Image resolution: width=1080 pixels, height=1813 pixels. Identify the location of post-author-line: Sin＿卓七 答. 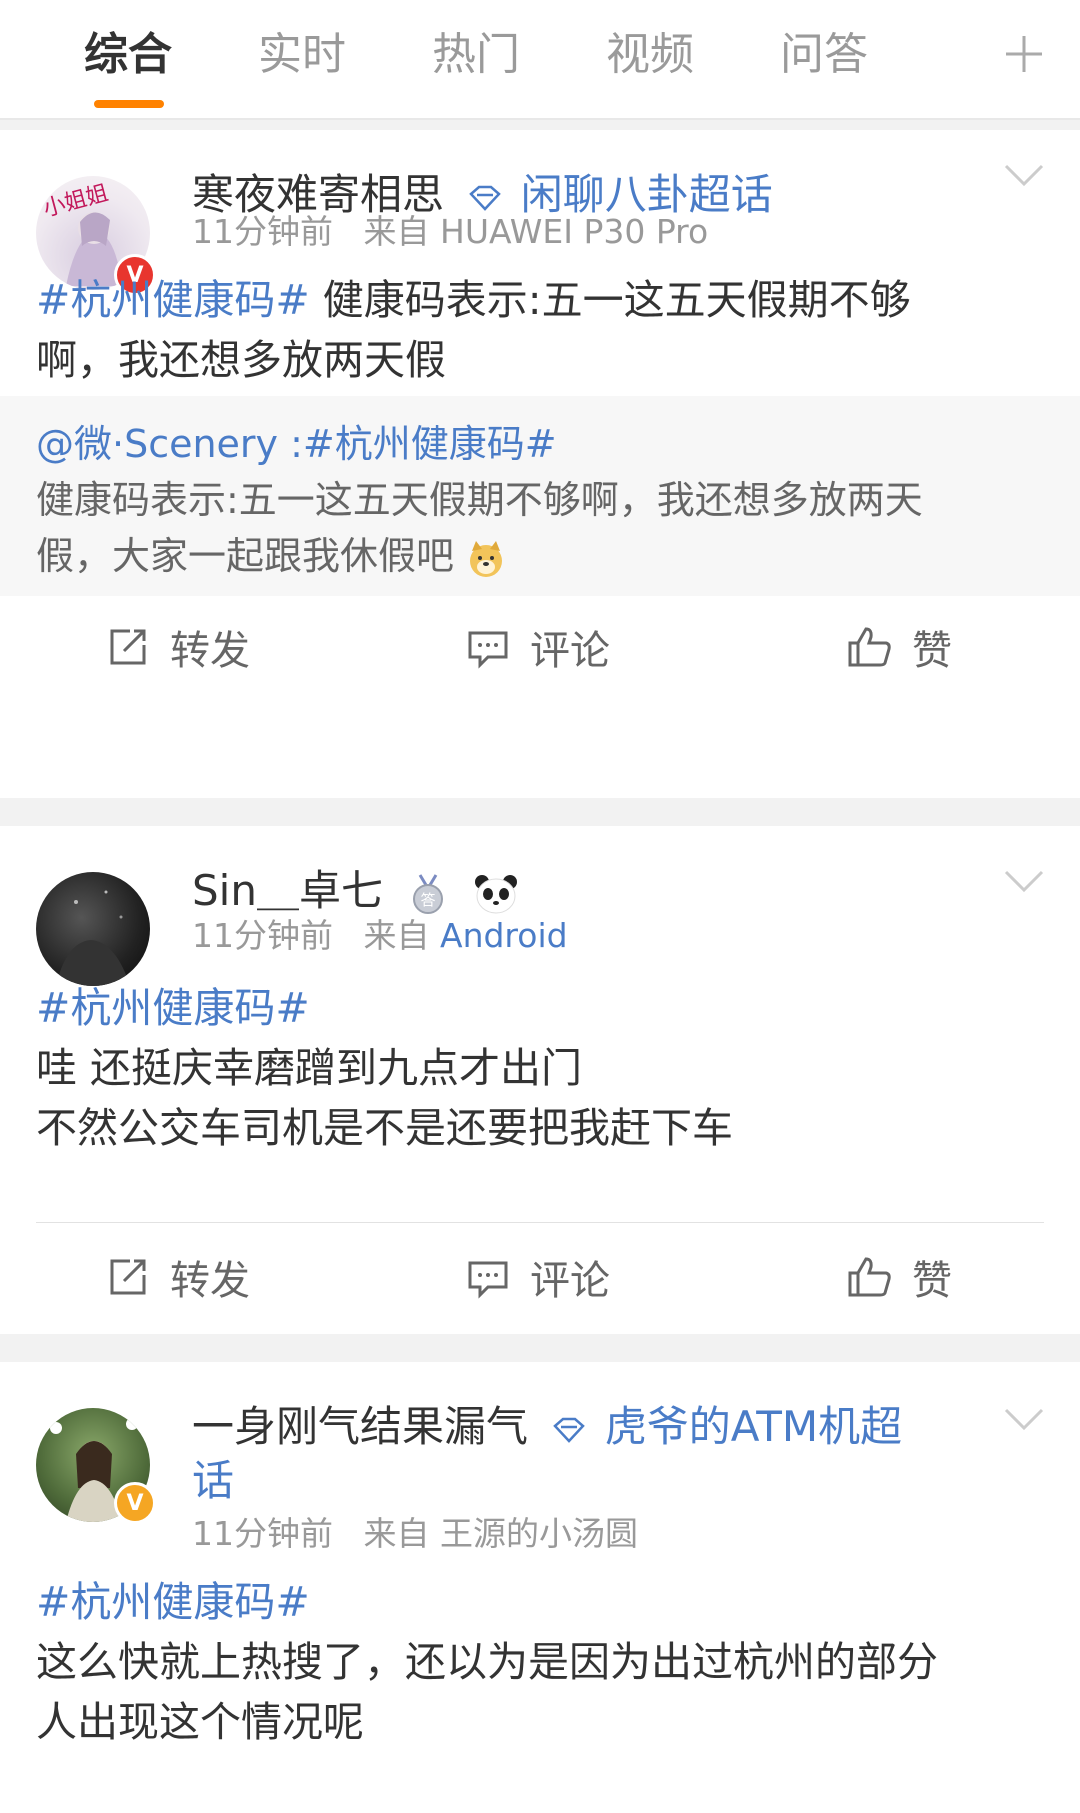
(355, 891).